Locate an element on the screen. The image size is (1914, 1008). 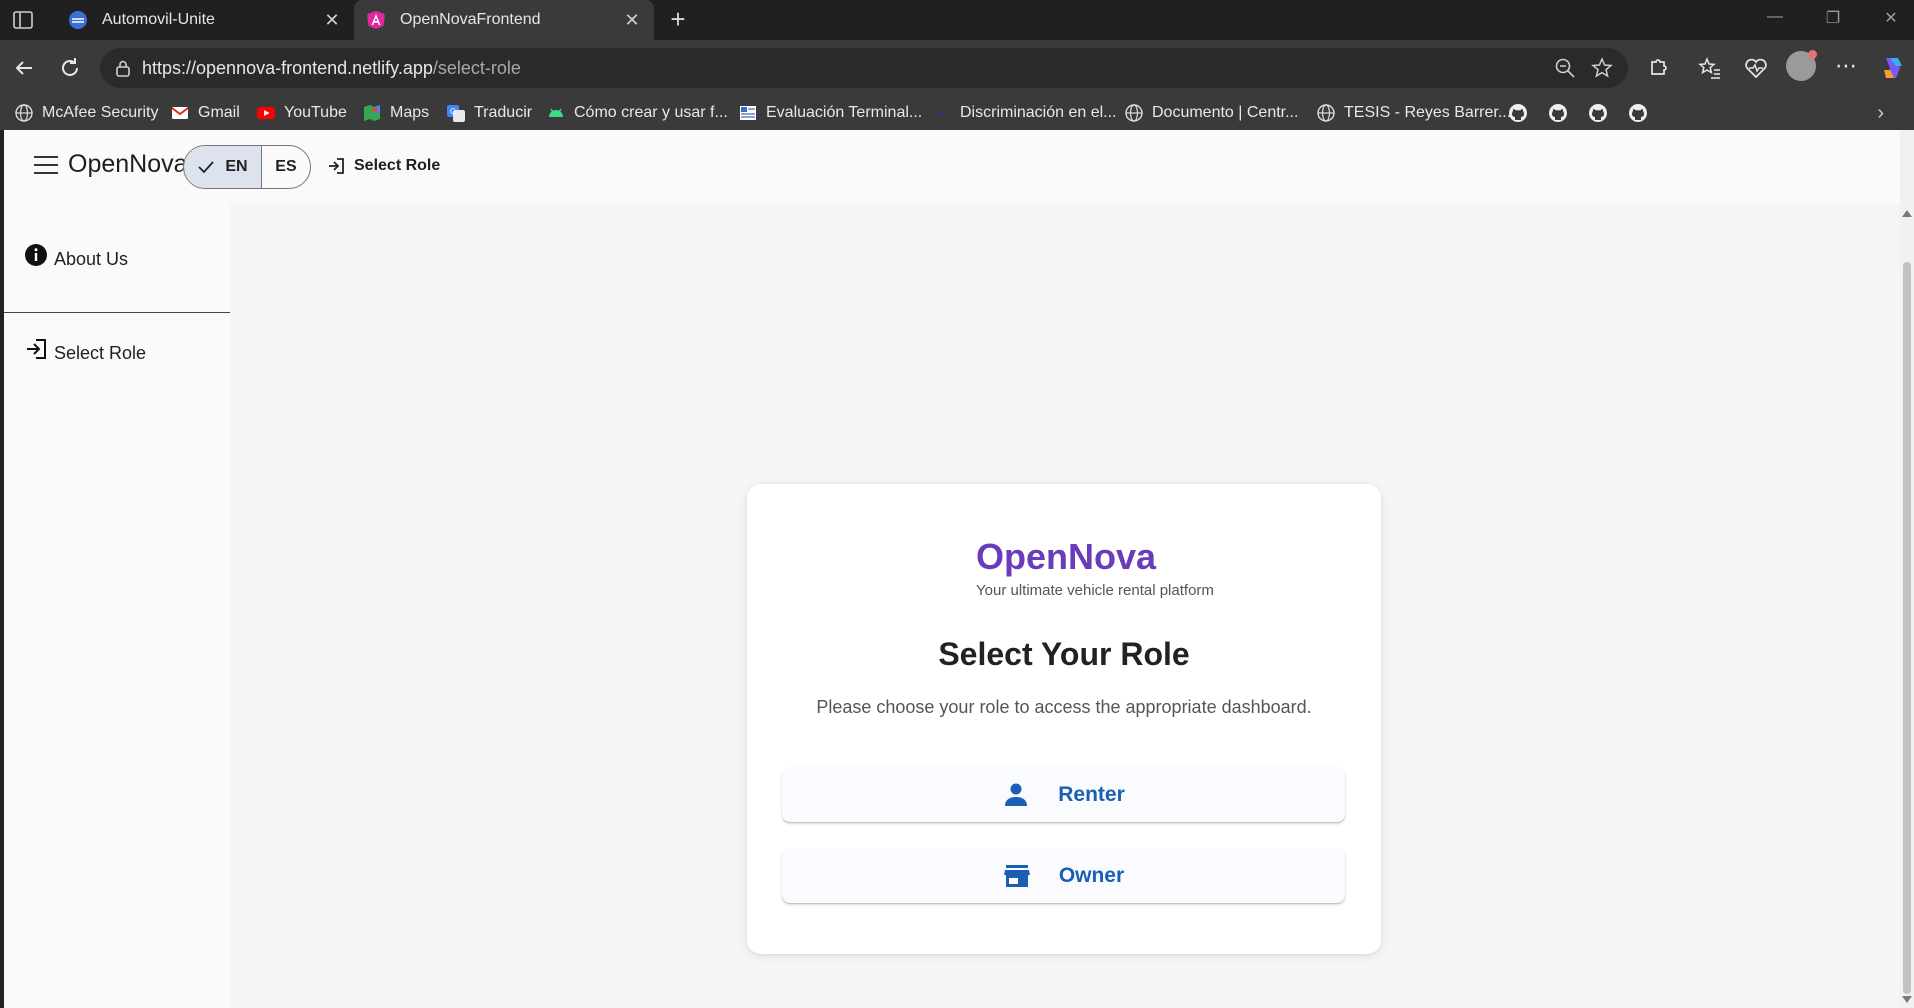
scroll-down-arrow-icon is located at coordinates (1907, 999).